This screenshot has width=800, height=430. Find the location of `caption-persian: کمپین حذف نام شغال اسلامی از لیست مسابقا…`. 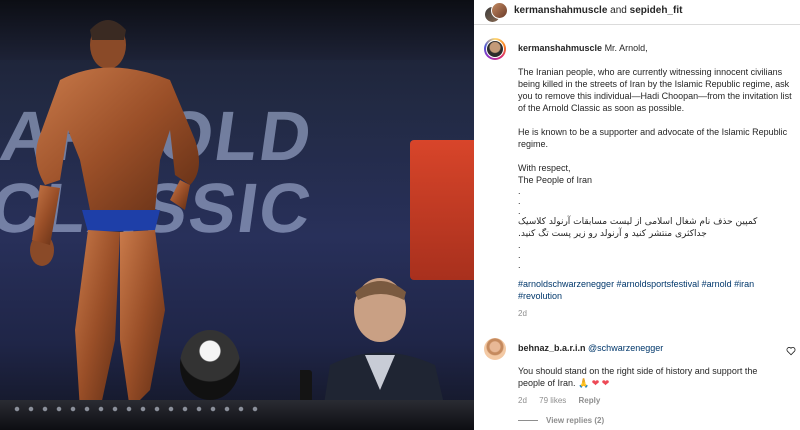

caption-persian: کمپین حذف نام شغال اسلامی از لیست مسابقا… is located at coordinates (638, 222).